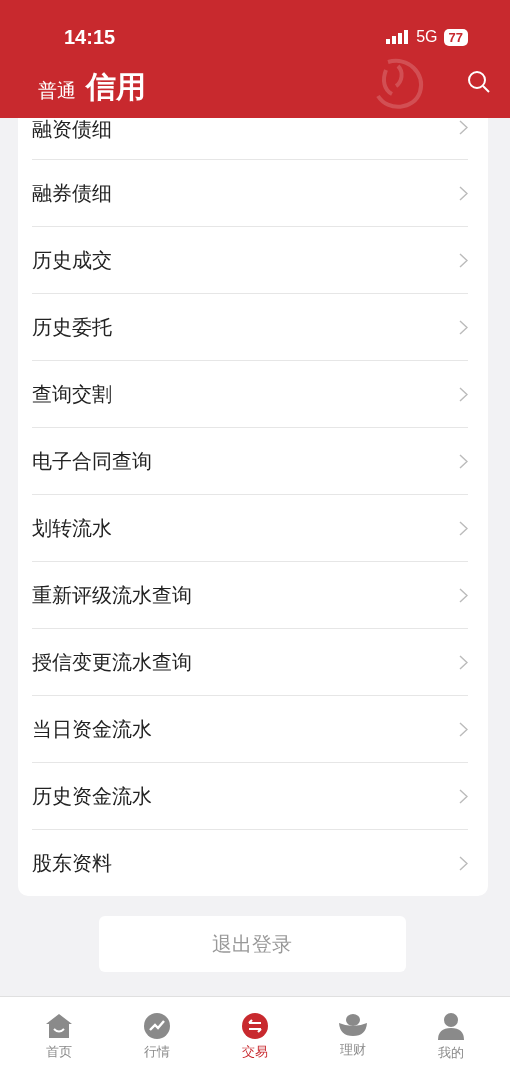  Describe the element at coordinates (250, 528) in the screenshot. I see `menu-item: 划转流水` at that location.